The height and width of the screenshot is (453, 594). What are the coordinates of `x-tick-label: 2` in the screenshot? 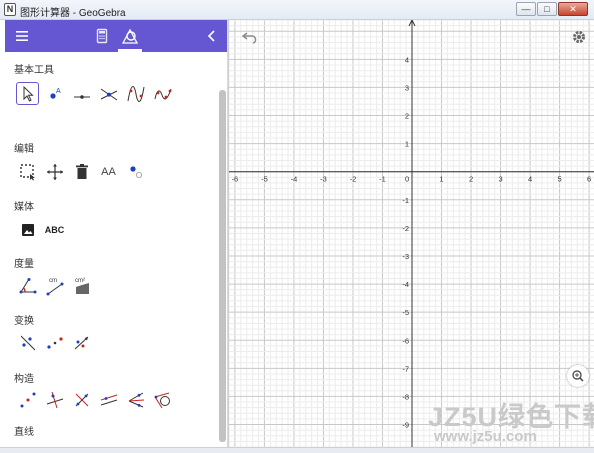 It's located at (471, 179).